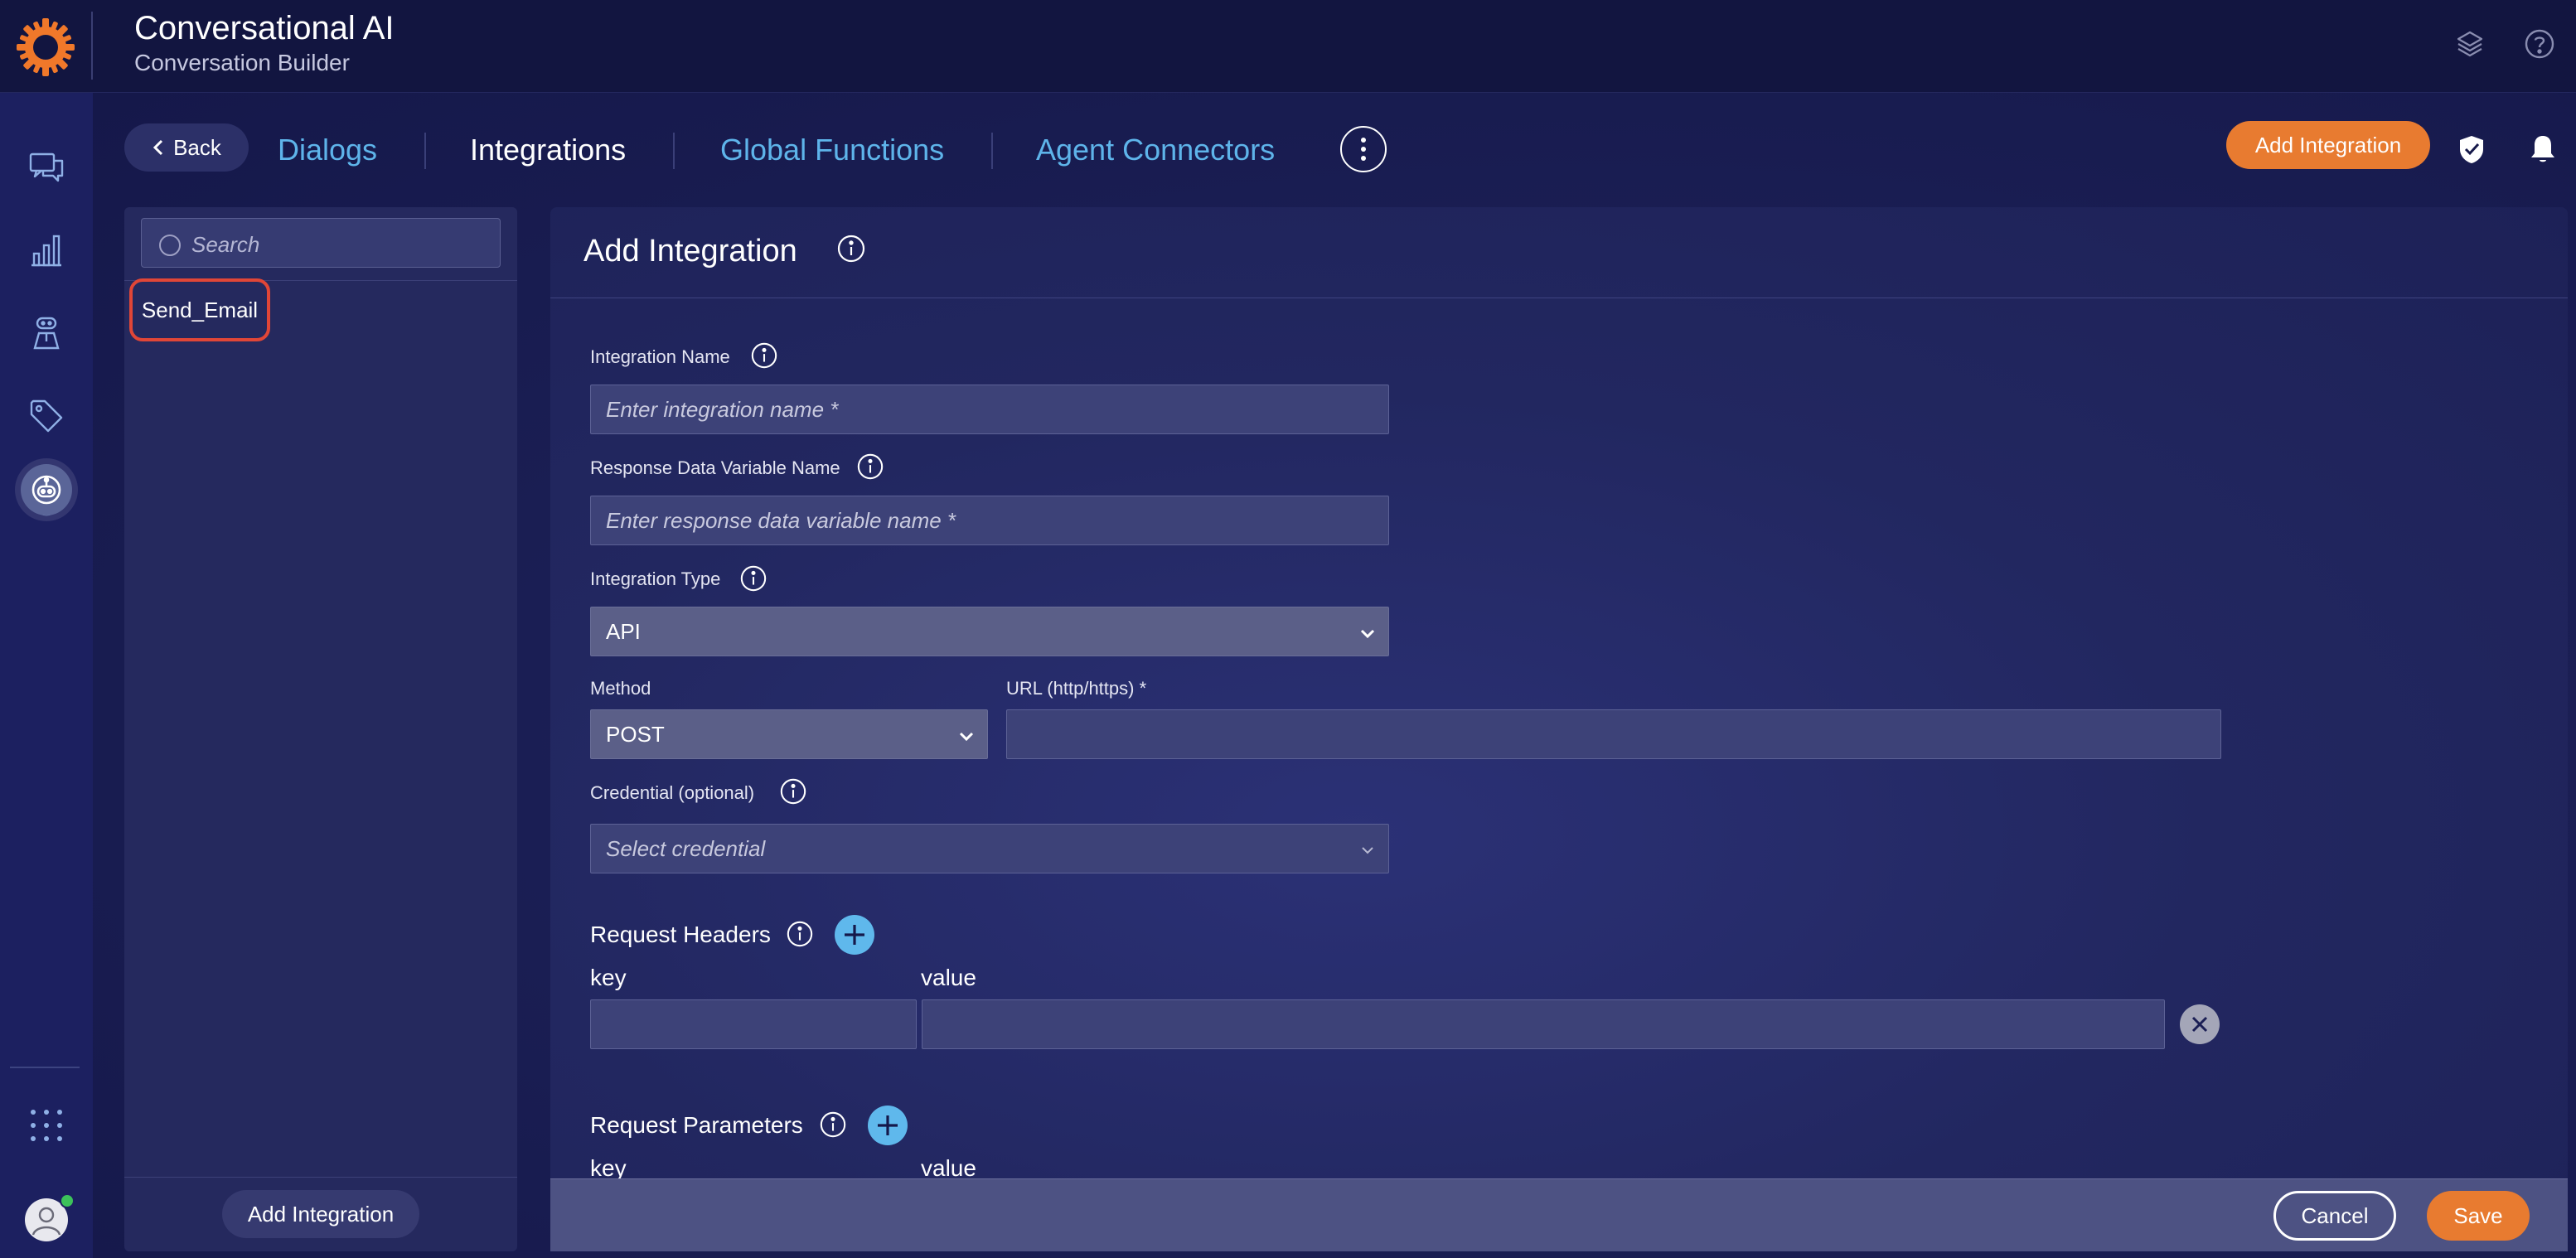  Describe the element at coordinates (92, 46) in the screenshot. I see `header-divider` at that location.